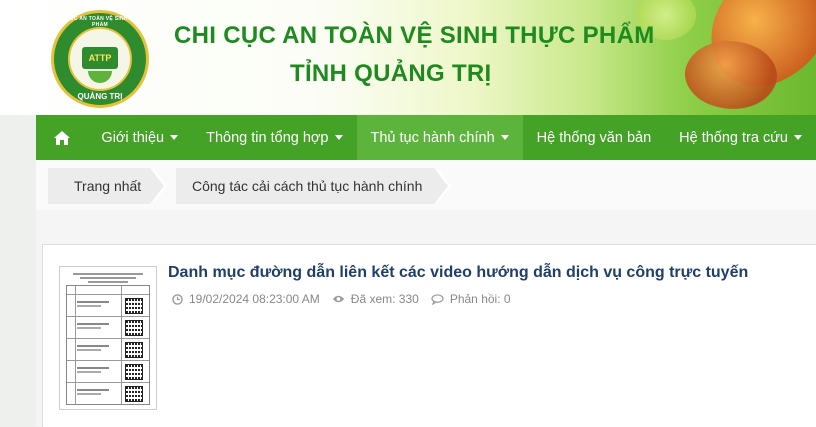  I want to click on nav-home, so click(61, 137).